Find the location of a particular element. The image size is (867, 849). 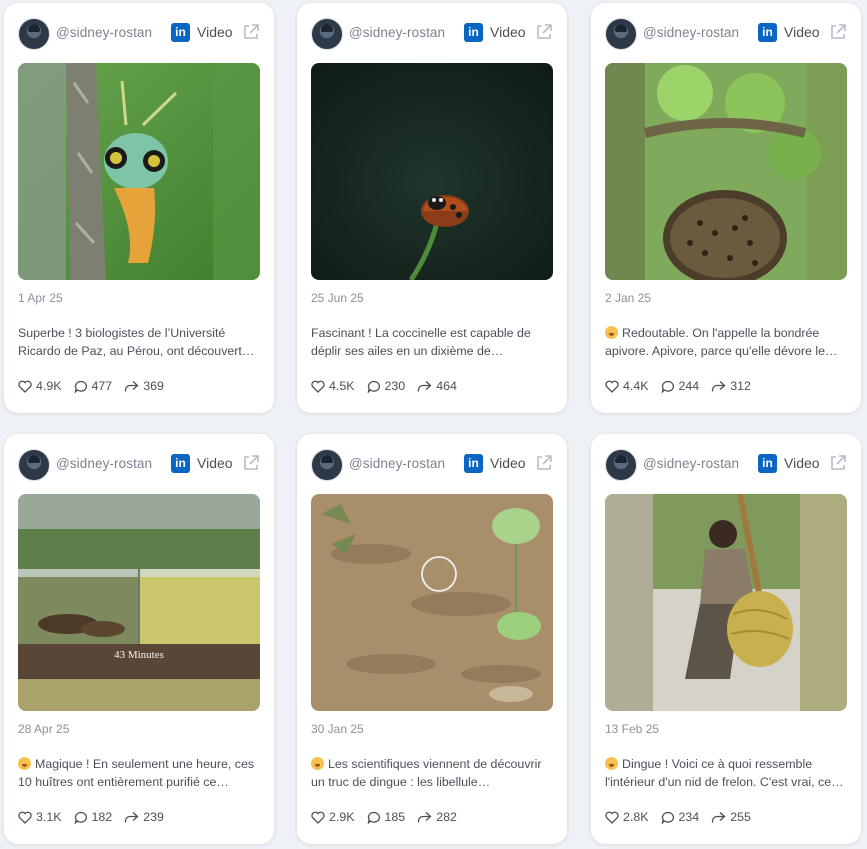

comments-stat: 477 is located at coordinates (93, 386).